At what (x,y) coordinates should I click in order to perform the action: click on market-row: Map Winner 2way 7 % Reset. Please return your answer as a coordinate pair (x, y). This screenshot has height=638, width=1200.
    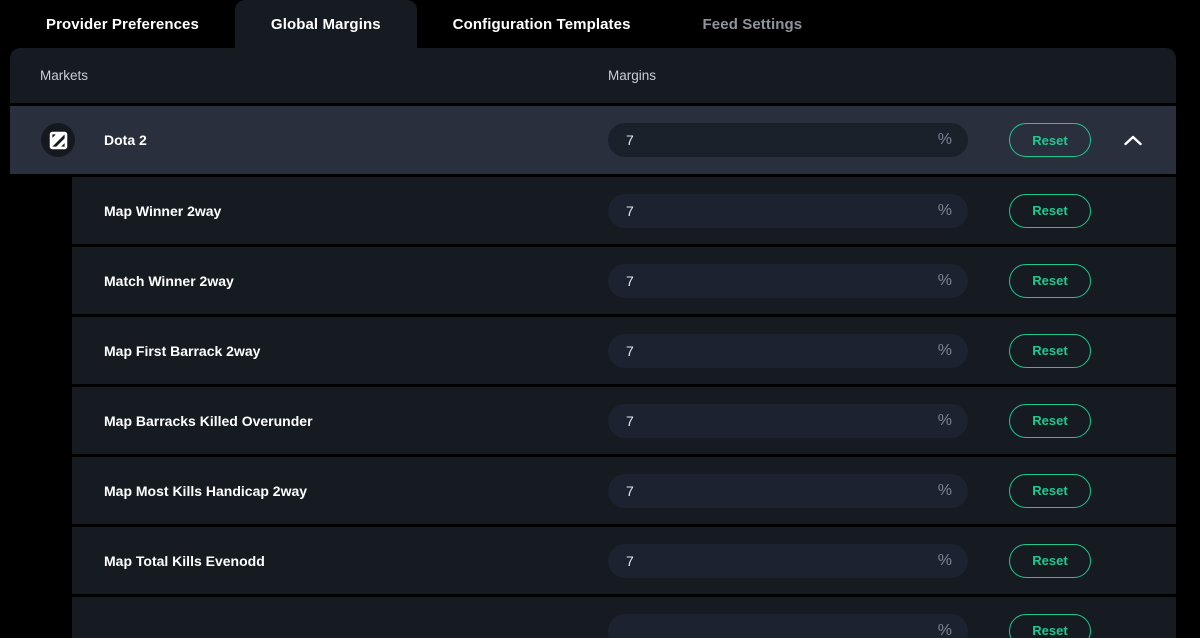
    Looking at the image, I should click on (624, 209).